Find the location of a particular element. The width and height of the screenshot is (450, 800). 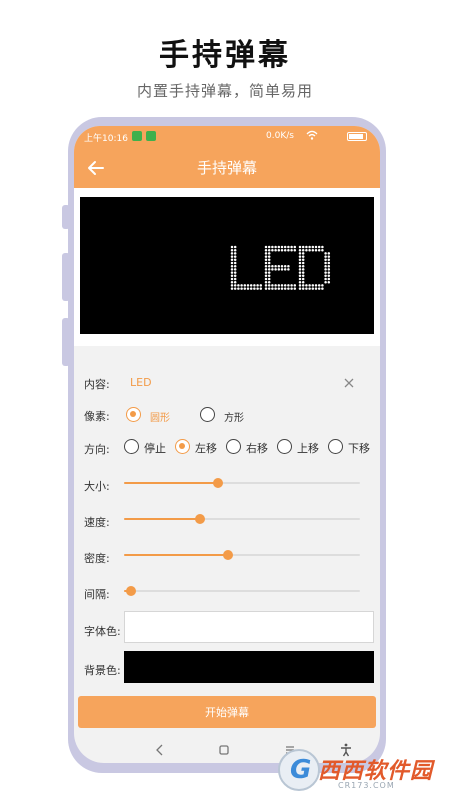

density-slider is located at coordinates (242, 555).